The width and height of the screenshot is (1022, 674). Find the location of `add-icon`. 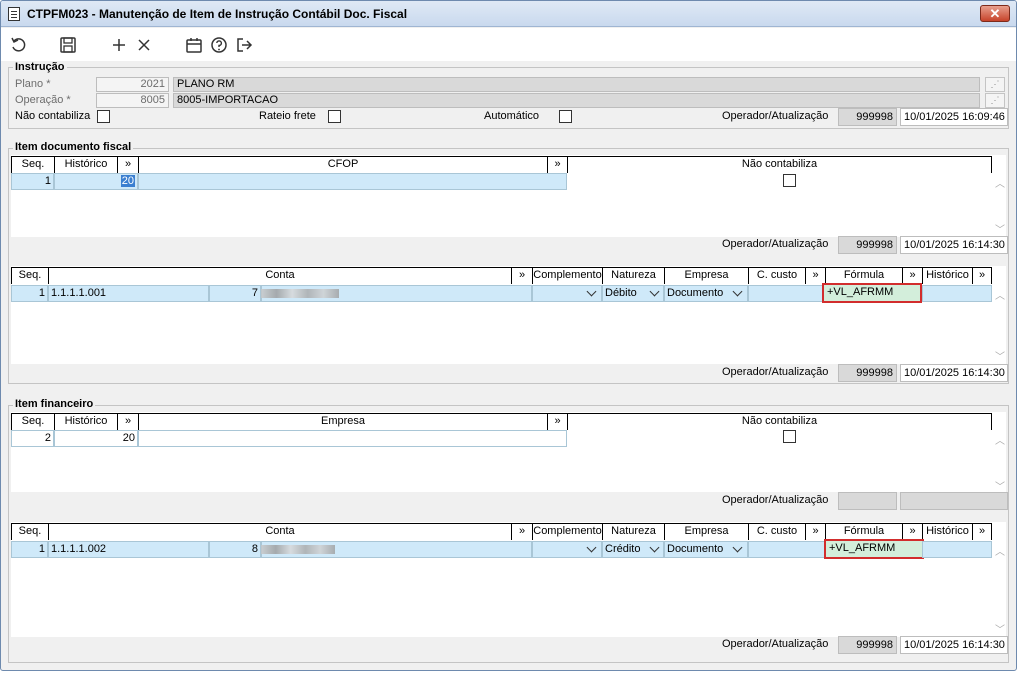

add-icon is located at coordinates (119, 45).